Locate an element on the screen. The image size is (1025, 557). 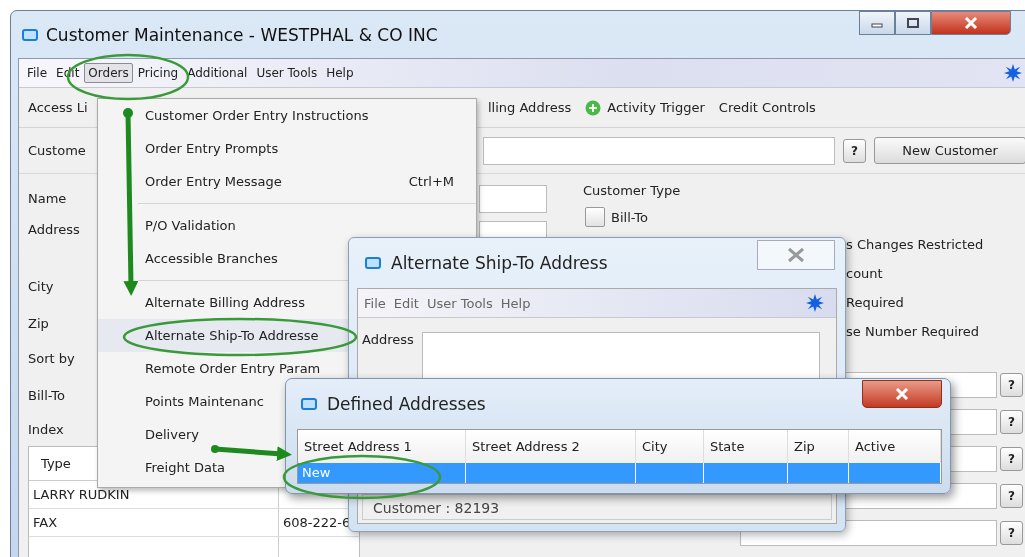
table-cell-text: 608-222-6 is located at coordinates (317, 523).